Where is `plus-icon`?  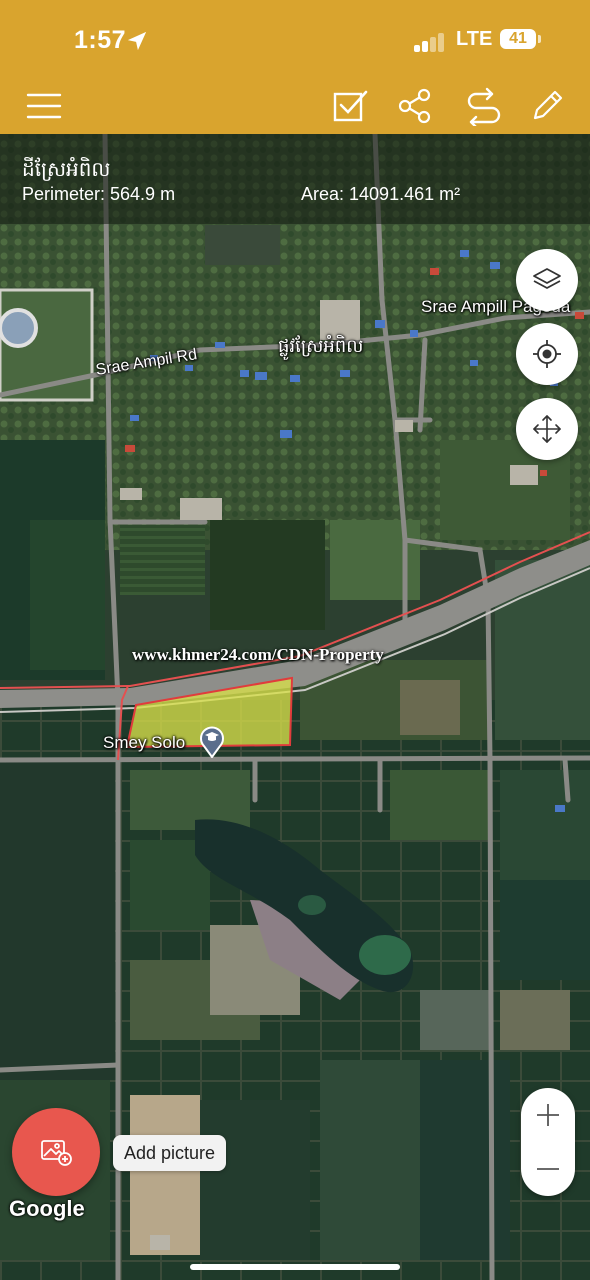 plus-icon is located at coordinates (548, 1115).